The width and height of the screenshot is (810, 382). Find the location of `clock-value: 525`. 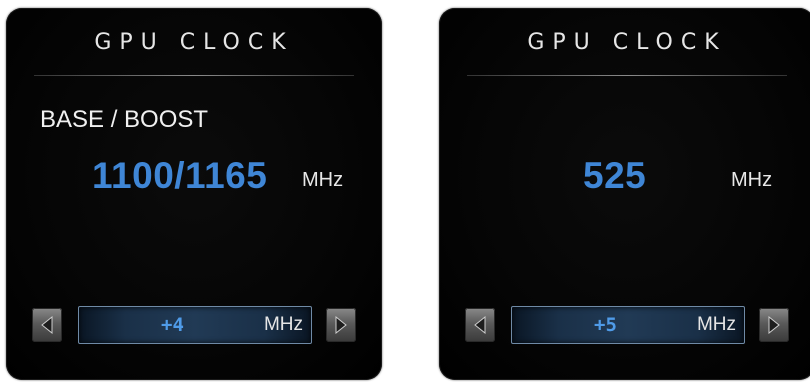

clock-value: 525 is located at coordinates (615, 175).